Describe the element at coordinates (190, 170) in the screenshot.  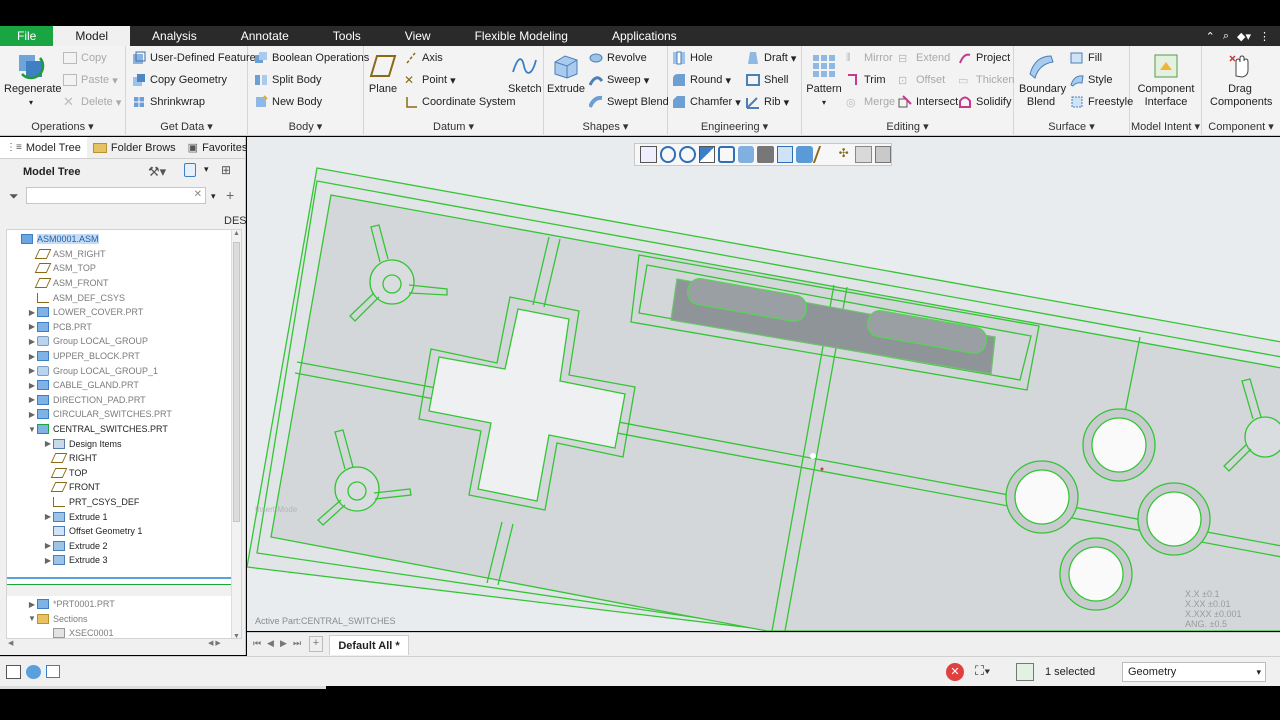
I see `show-icon` at that location.